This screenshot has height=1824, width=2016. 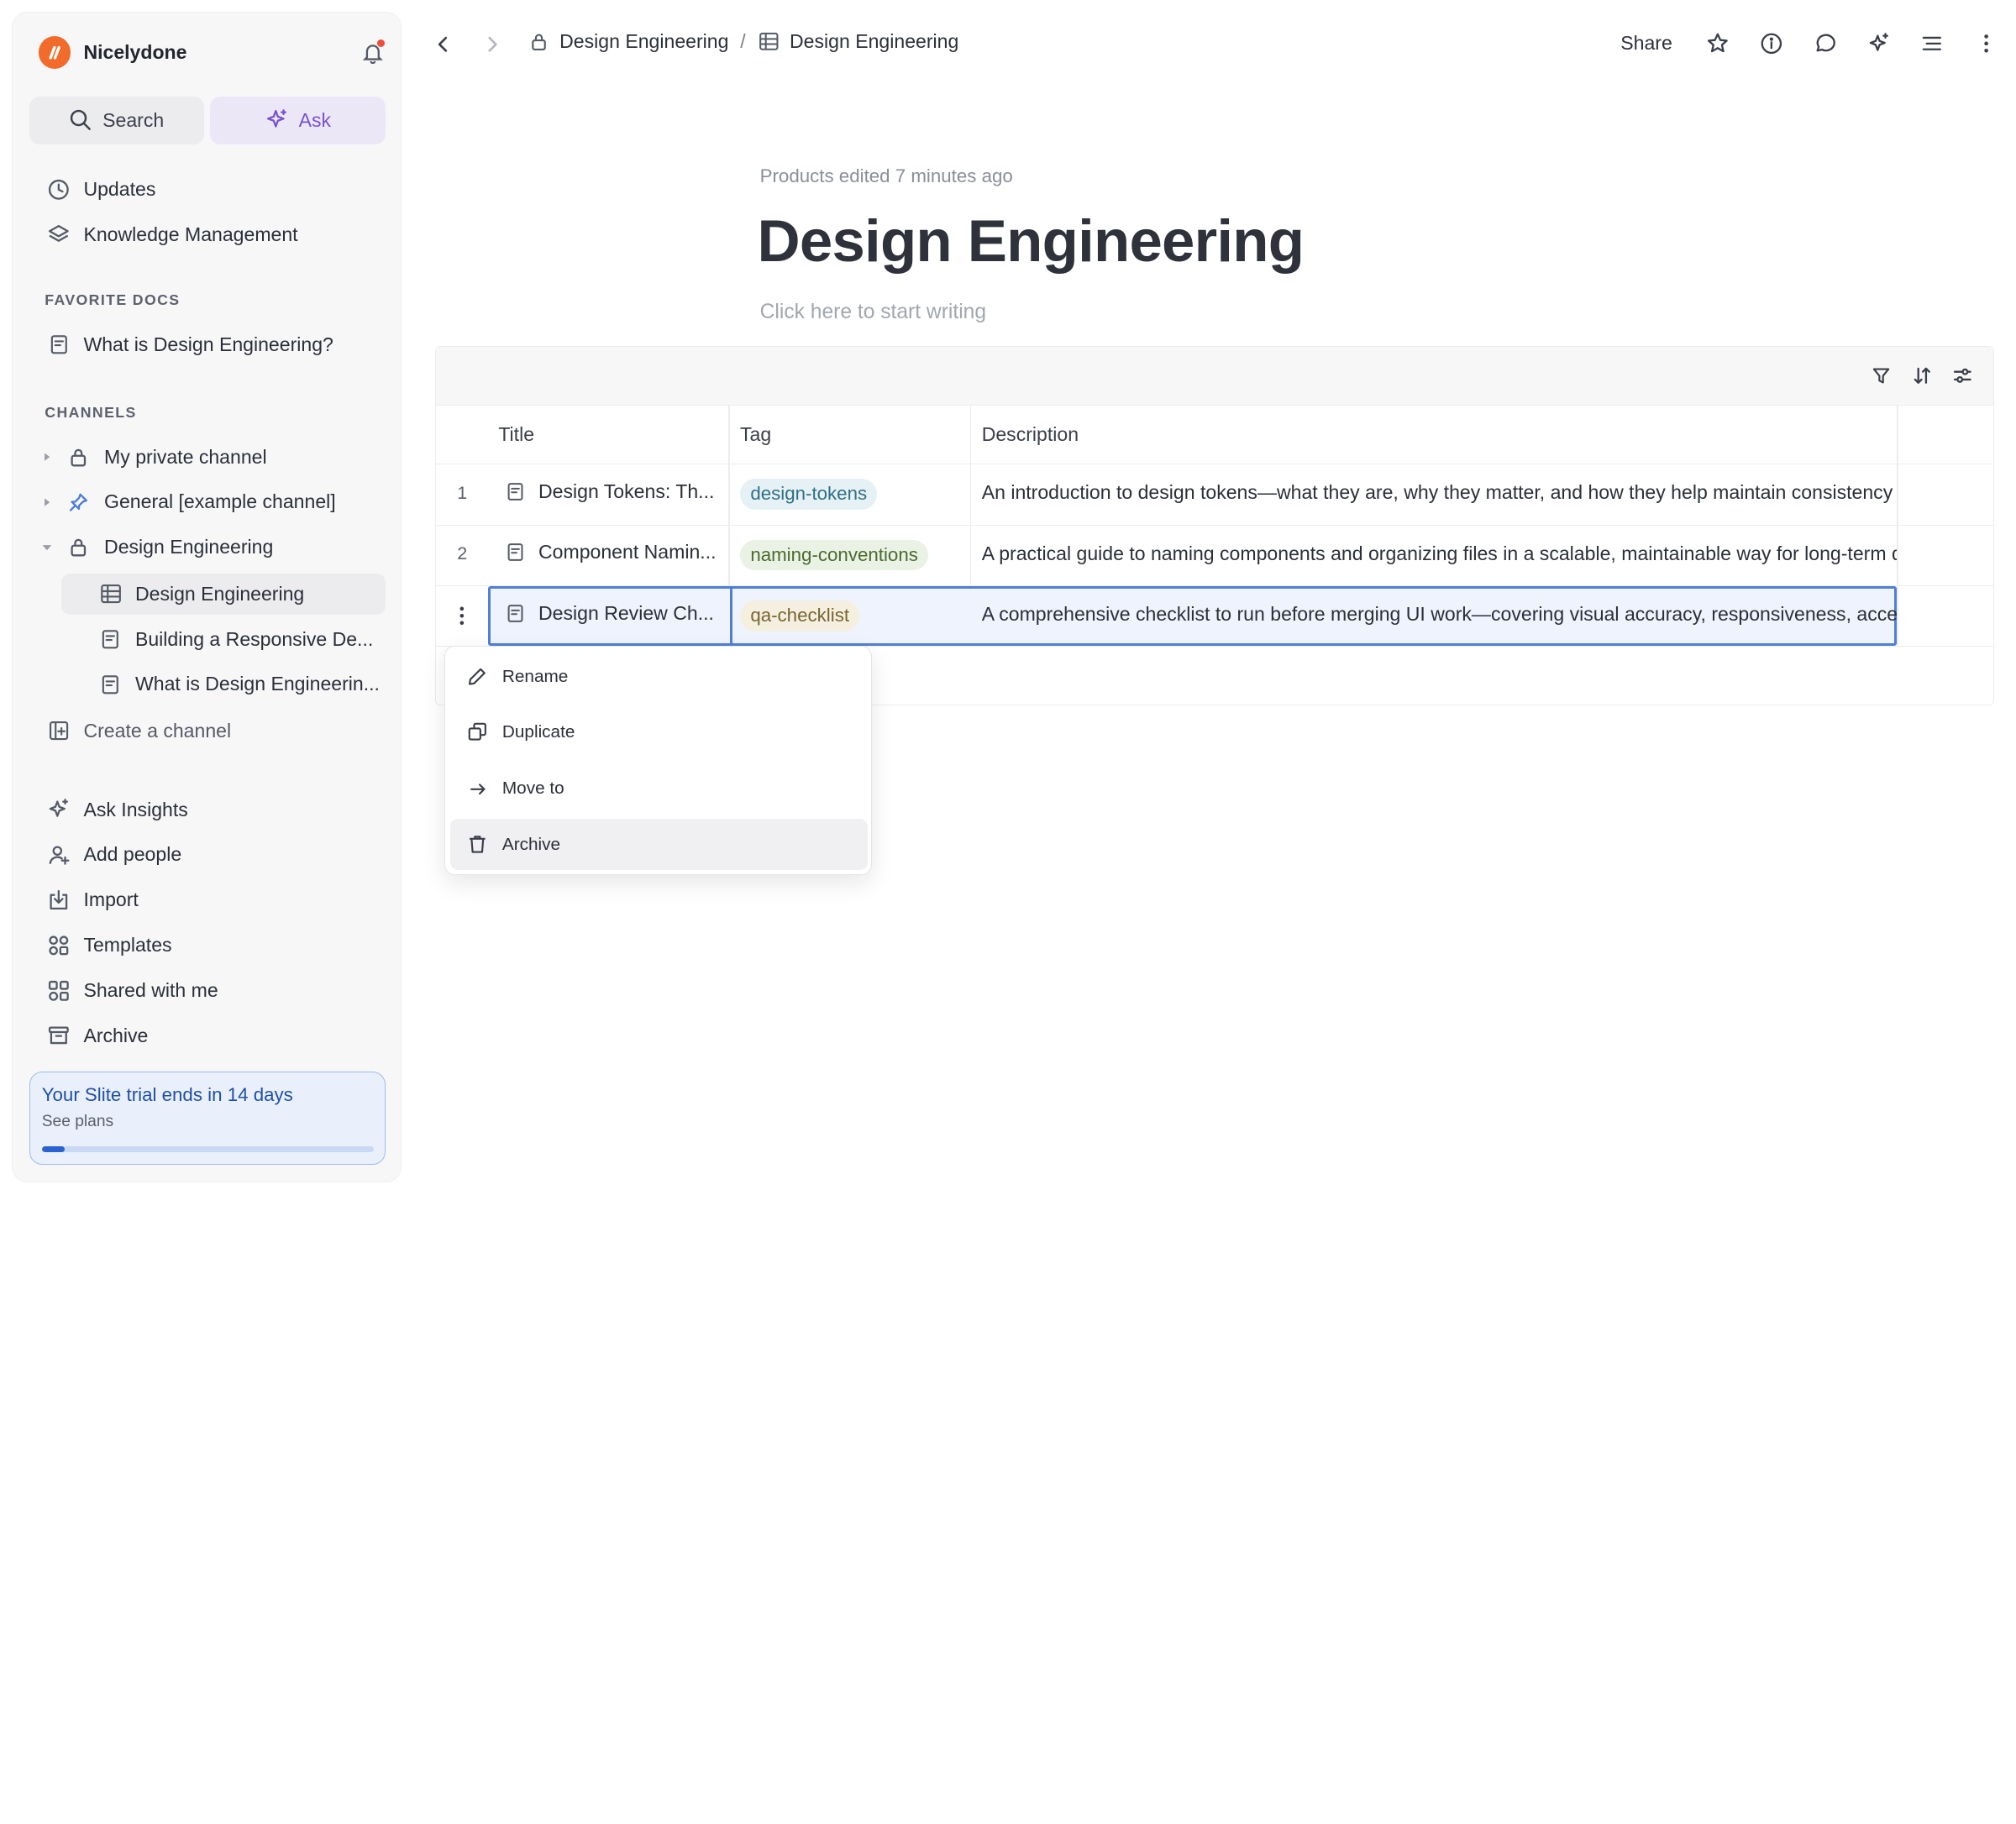 I want to click on sidebar-item-templates: Templates, so click(x=207, y=945).